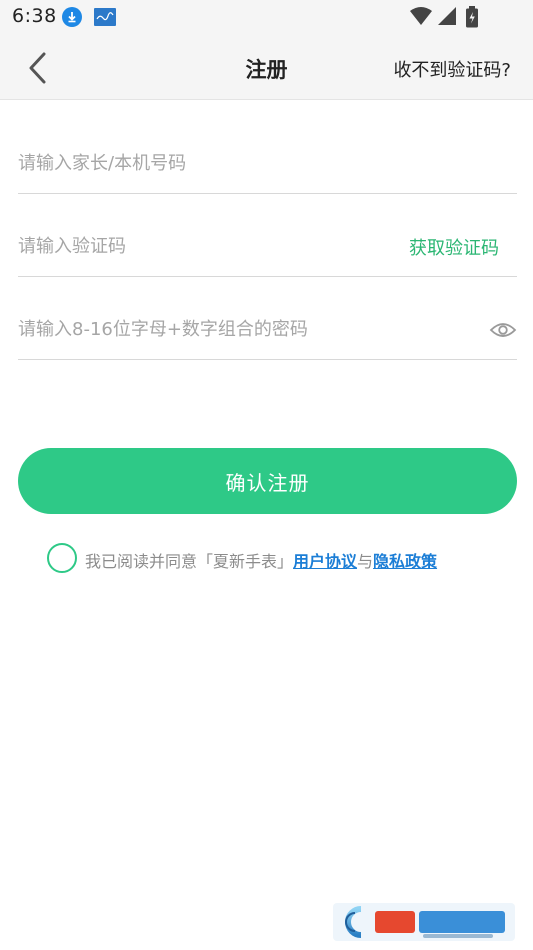  I want to click on password-input, so click(198, 329).